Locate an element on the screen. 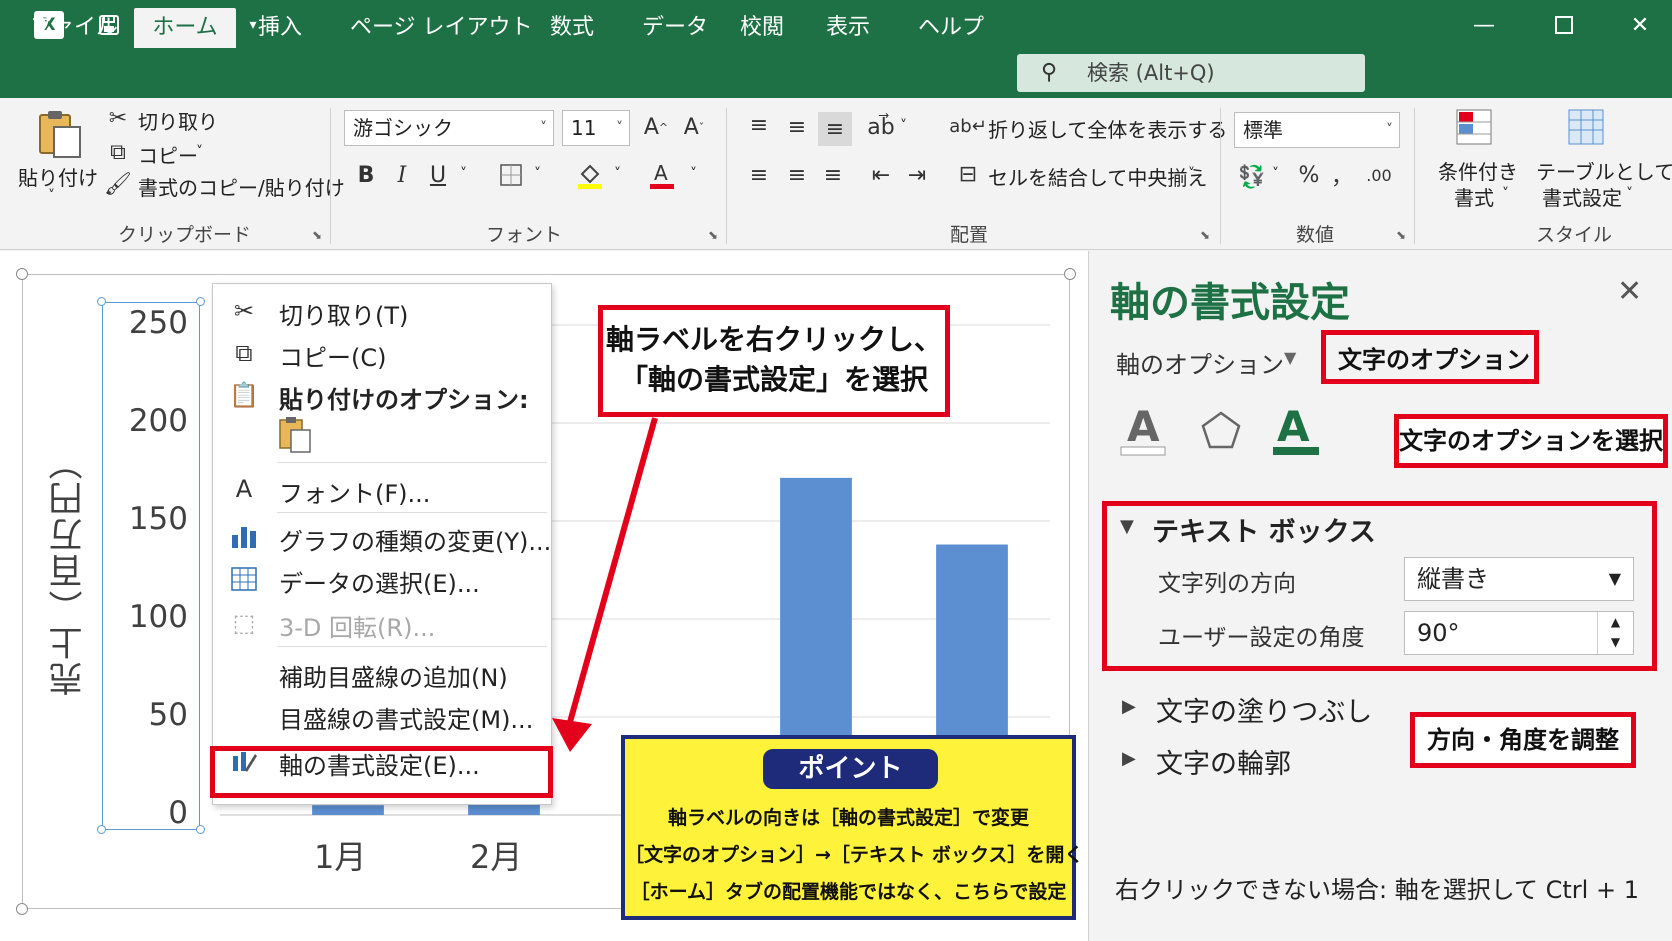 This screenshot has height=941, width=1672. text-box-icon: A is located at coordinates (1296, 431).